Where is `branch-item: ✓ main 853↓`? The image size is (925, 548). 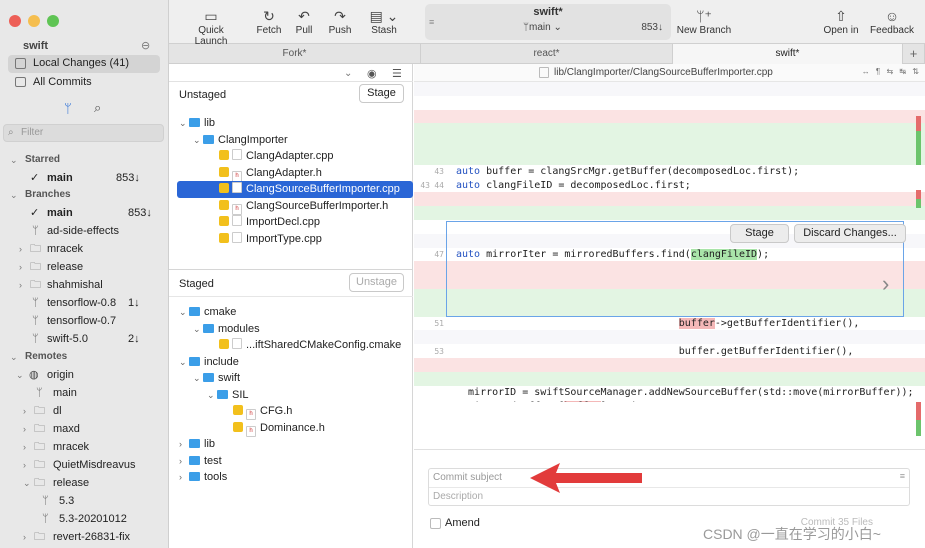 branch-item: ✓ main 853↓ is located at coordinates (84, 213).